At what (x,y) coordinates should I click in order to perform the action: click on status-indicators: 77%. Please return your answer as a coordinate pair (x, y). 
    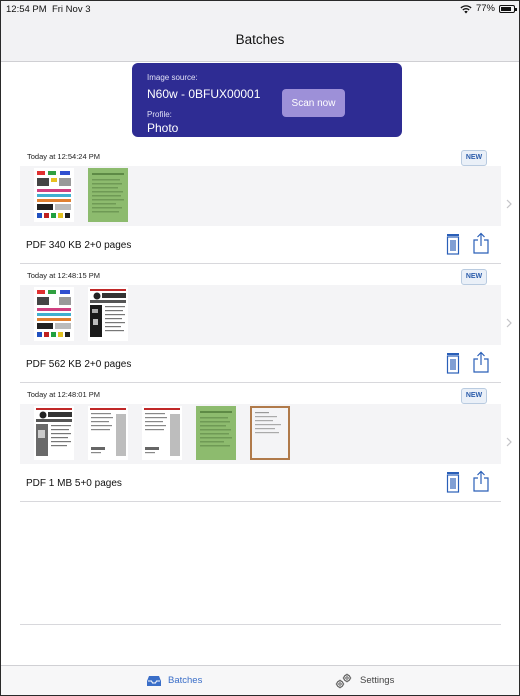
    Looking at the image, I should click on (488, 8).